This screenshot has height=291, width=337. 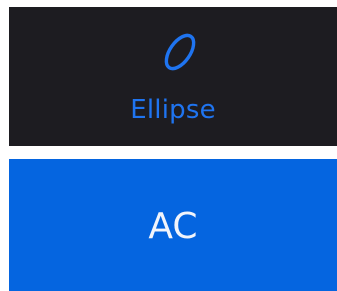 I want to click on ac-button-label: AC, so click(x=173, y=226).